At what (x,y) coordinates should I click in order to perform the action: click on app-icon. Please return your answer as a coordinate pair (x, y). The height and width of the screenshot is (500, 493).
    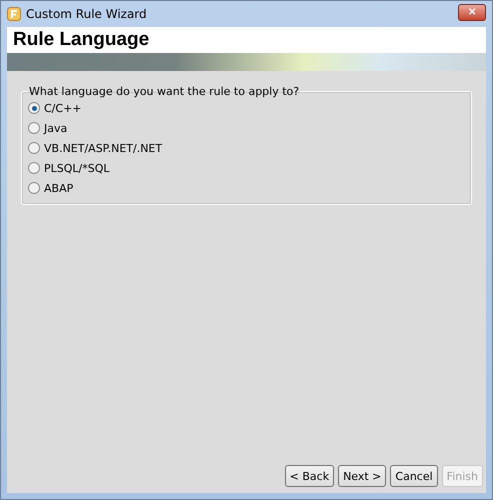
    Looking at the image, I should click on (14, 14).